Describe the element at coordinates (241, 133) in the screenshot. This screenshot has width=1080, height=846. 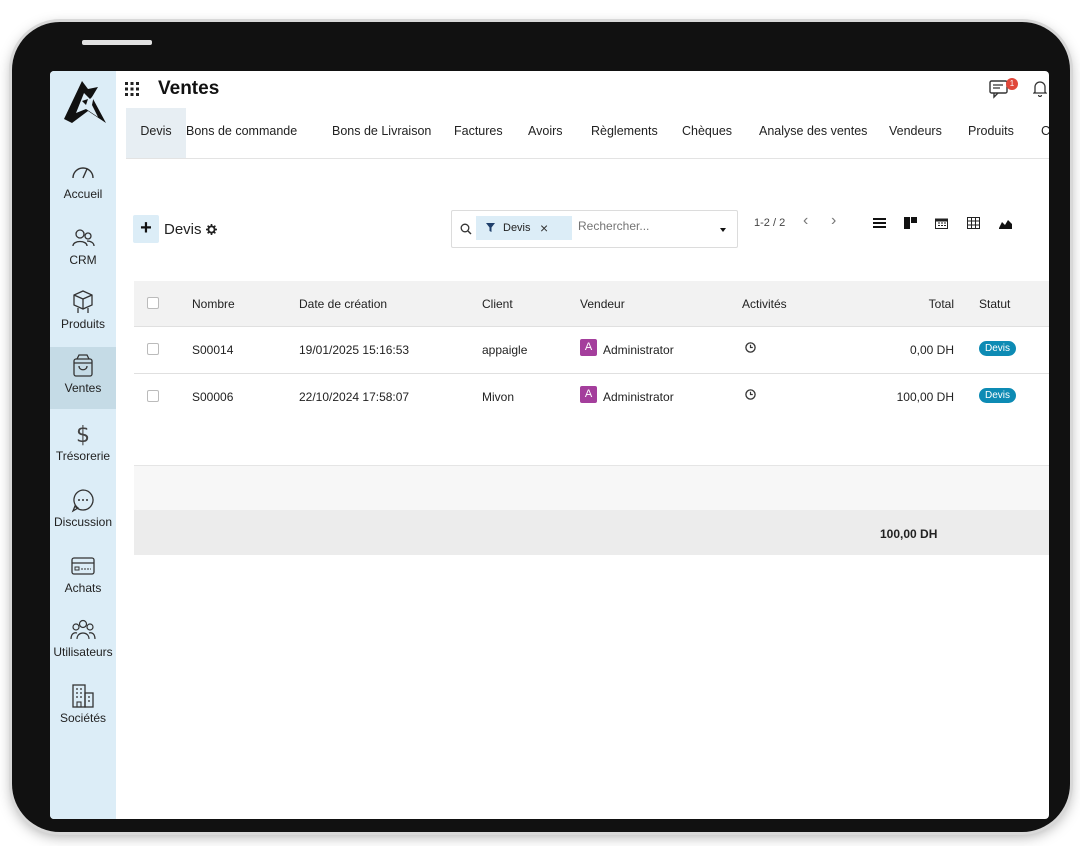
I see `tab-bons-de-commande: Bons de commande` at that location.